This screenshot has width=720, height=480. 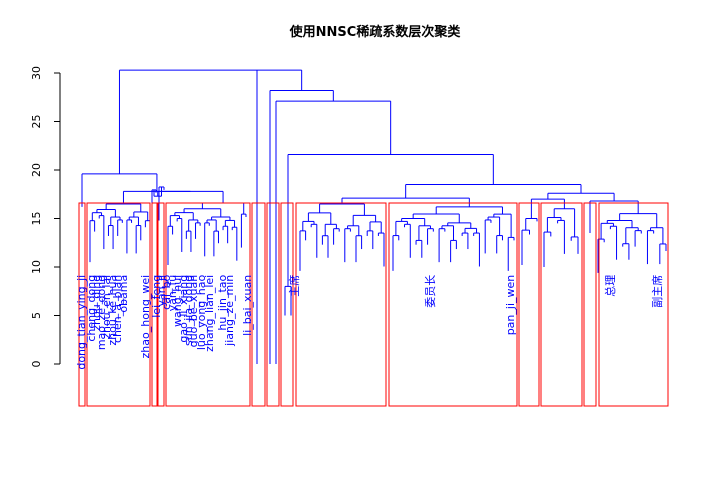 What do you see at coordinates (36, 73) in the screenshot?
I see `y-tick-label: 30` at bounding box center [36, 73].